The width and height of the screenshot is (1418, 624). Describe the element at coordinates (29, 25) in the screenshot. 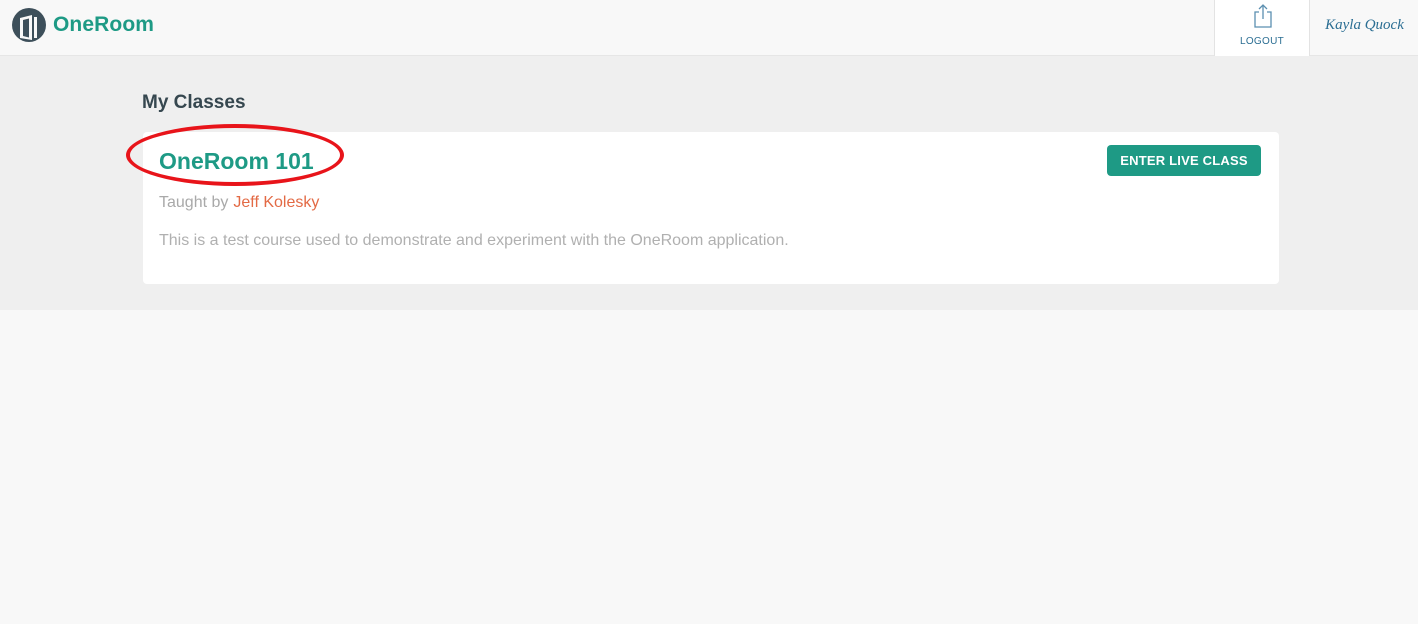

I see `oneroom-logo-icon` at that location.